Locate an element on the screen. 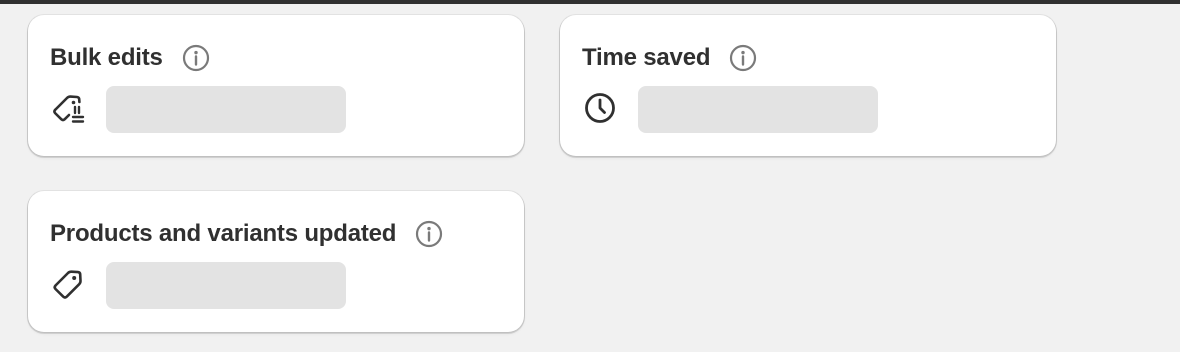  products-variants-updated-title: Products and variants updated is located at coordinates (223, 233).